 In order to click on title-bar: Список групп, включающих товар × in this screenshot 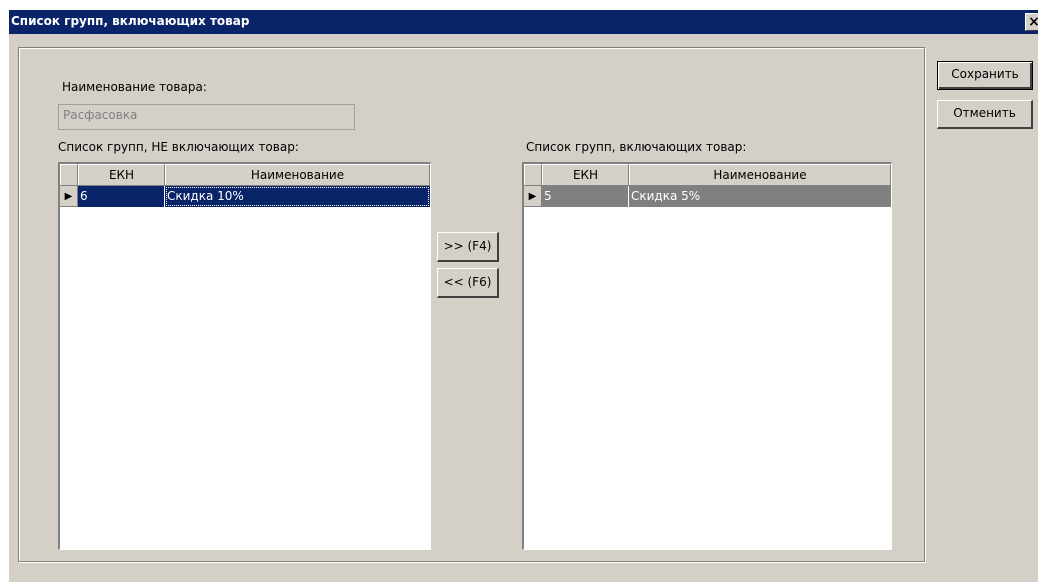, I will do `click(523, 22)`.